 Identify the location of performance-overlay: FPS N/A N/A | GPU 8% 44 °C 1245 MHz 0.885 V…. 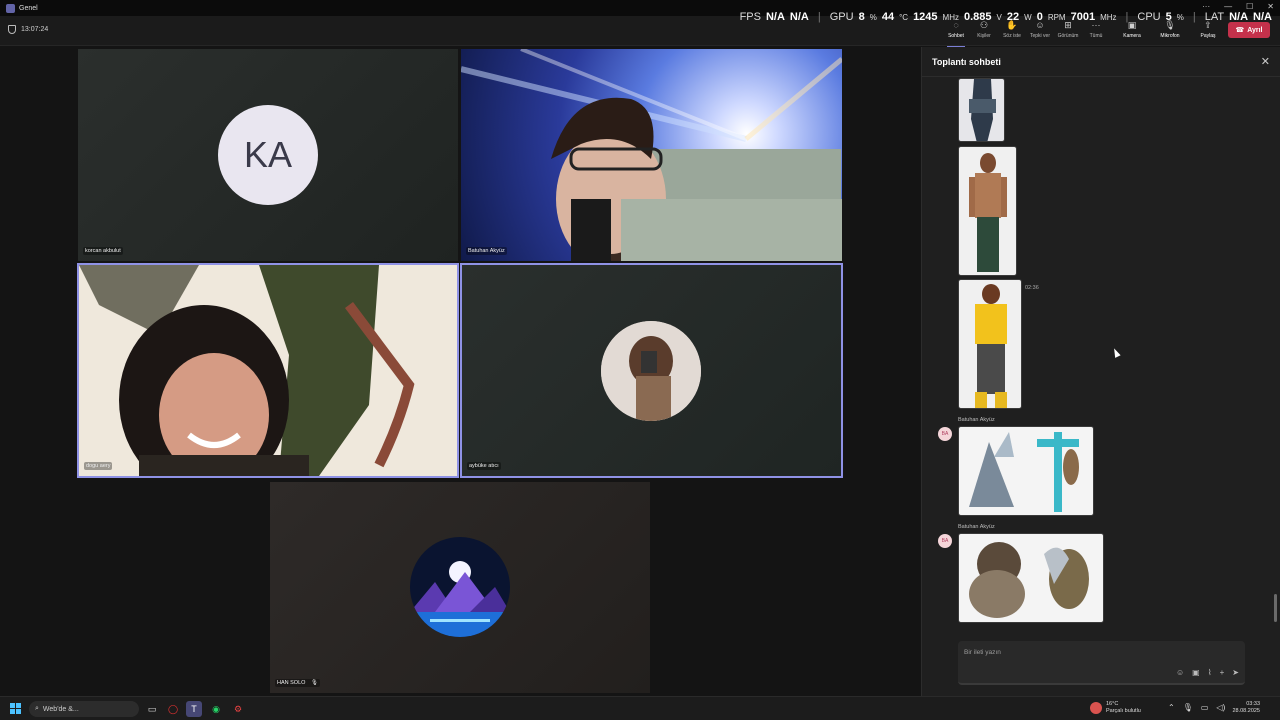
(1005, 17).